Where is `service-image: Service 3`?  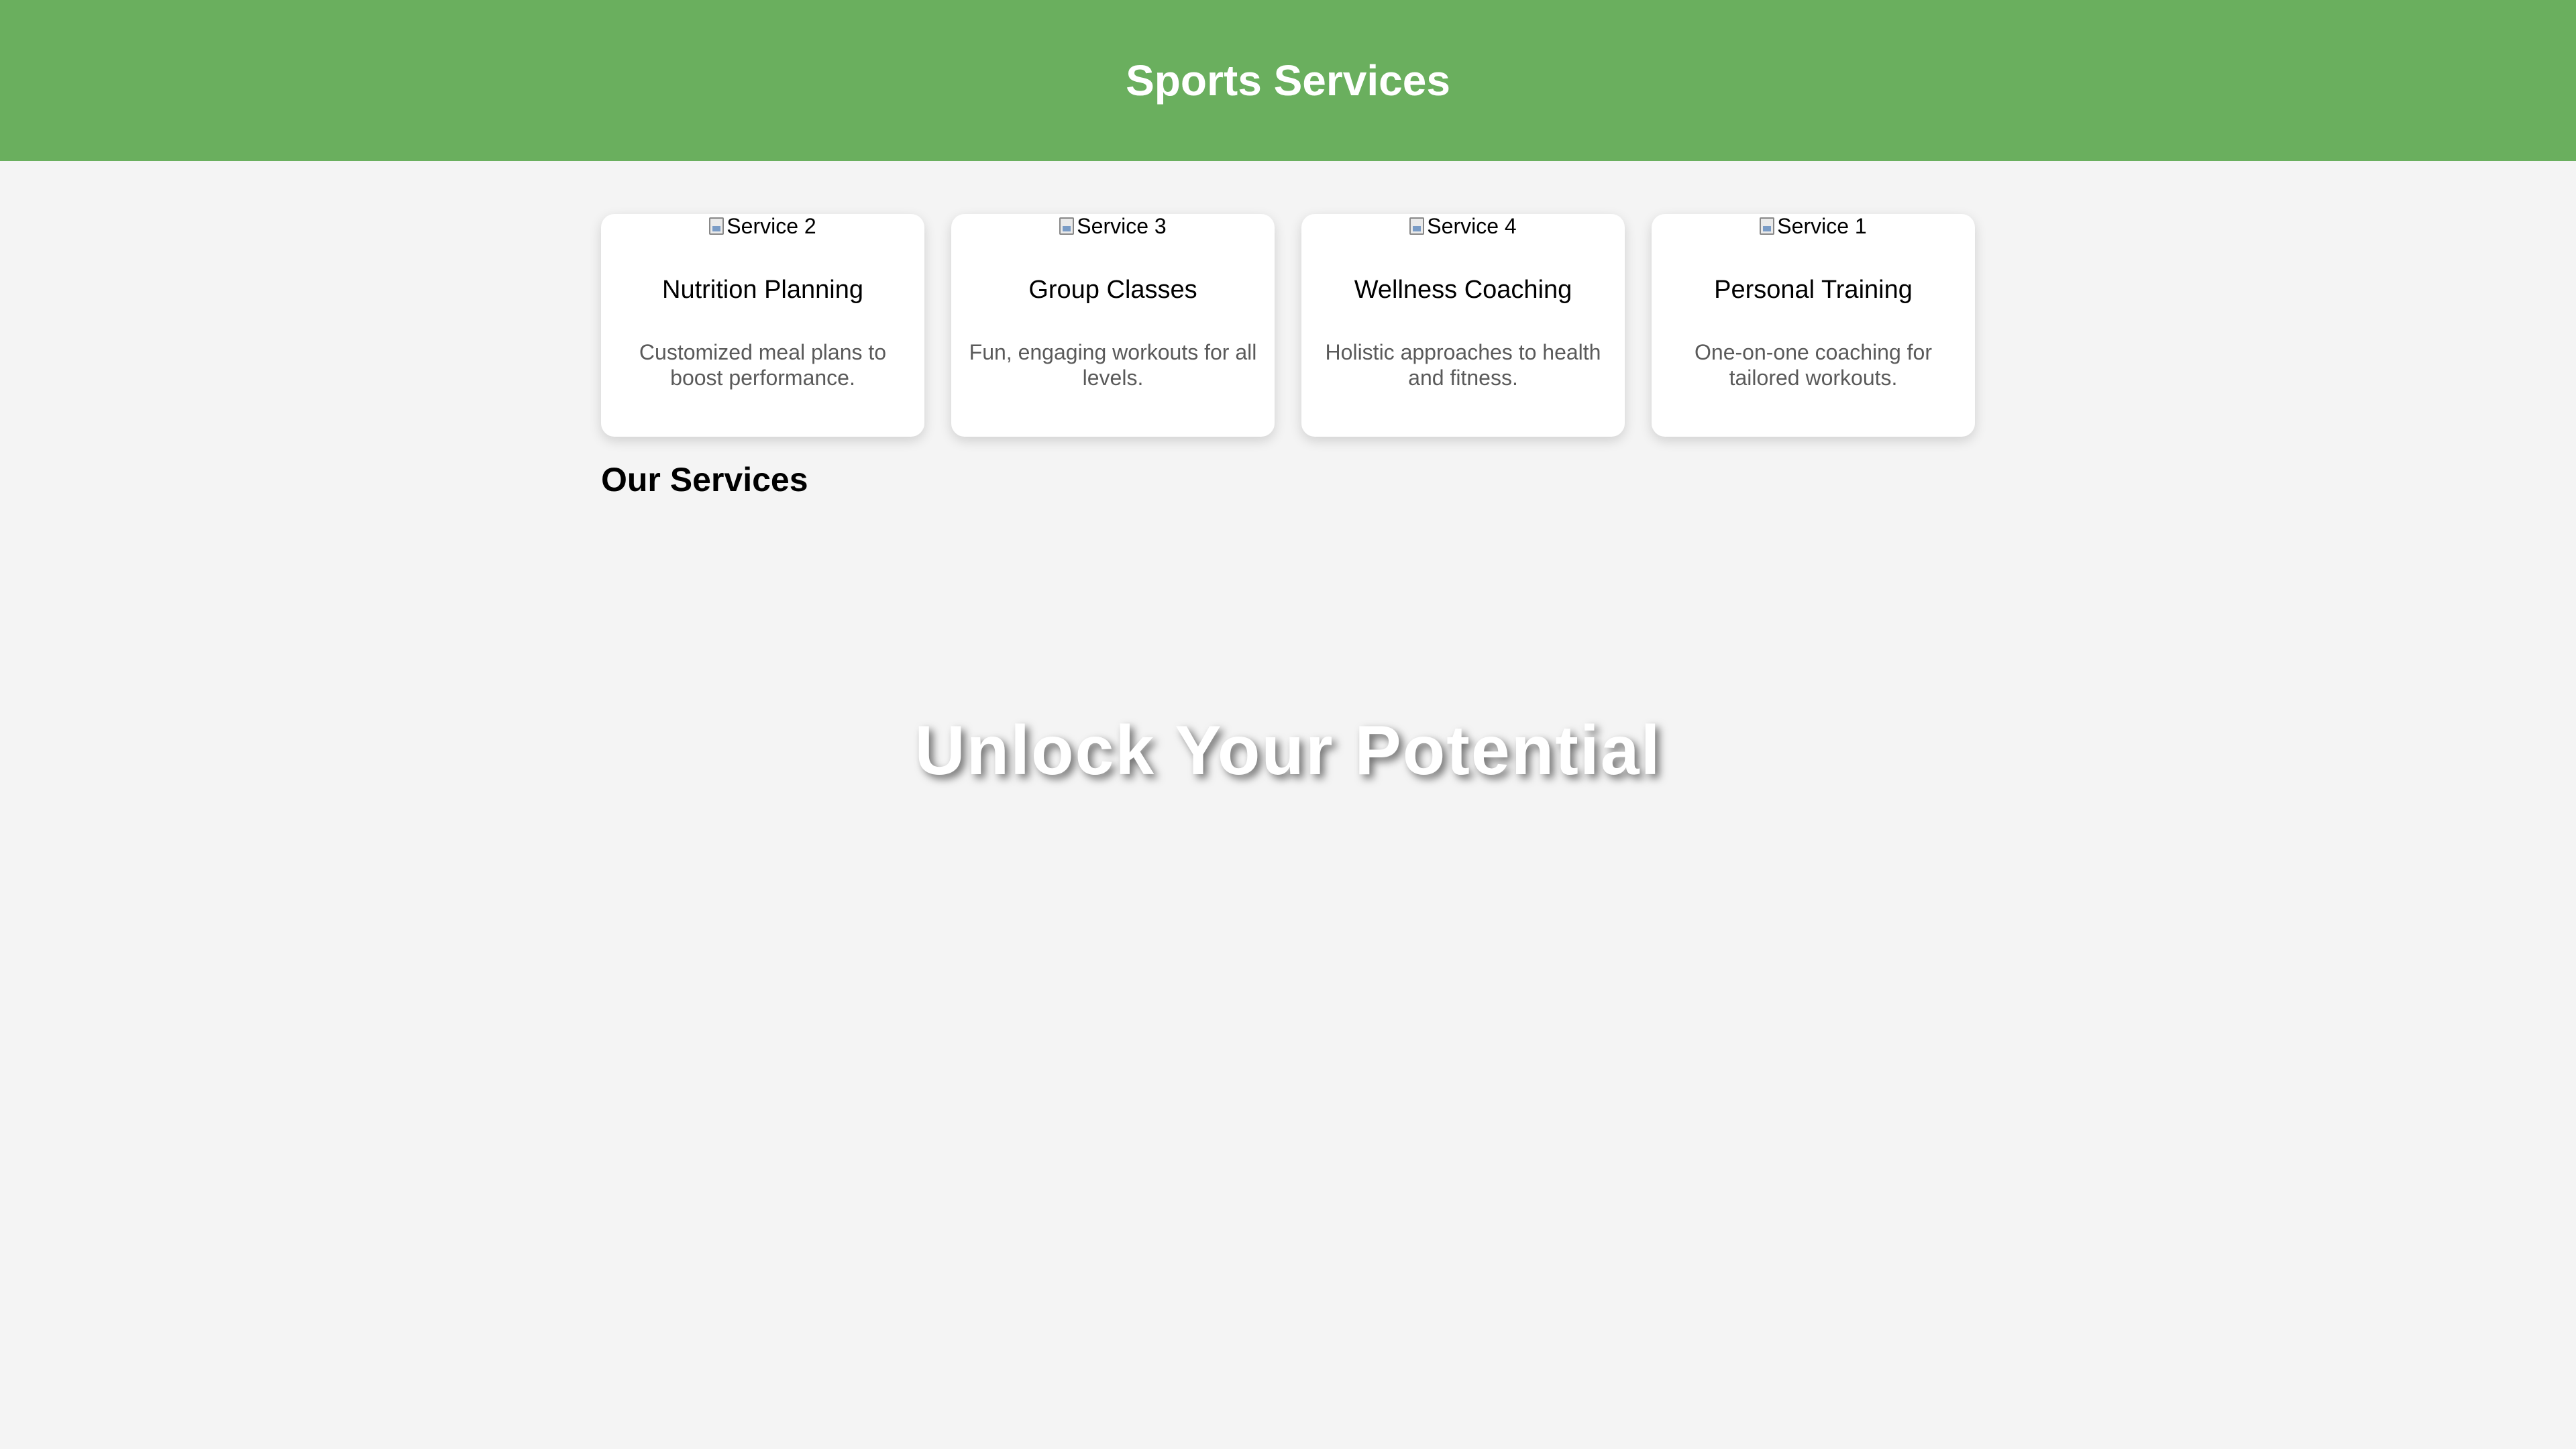
service-image: Service 3 is located at coordinates (1113, 225).